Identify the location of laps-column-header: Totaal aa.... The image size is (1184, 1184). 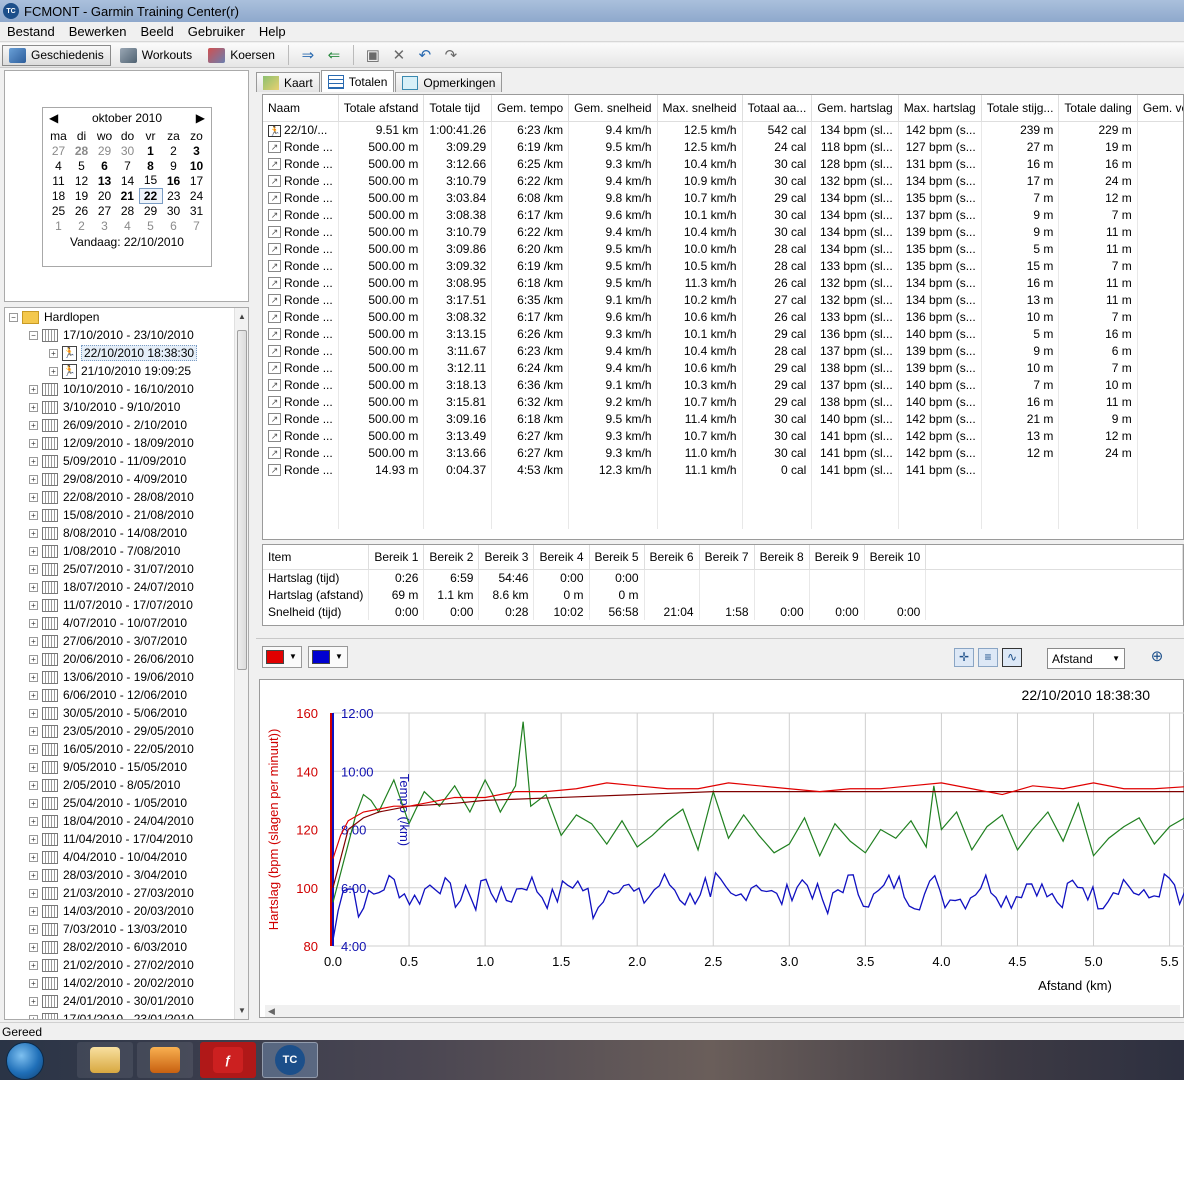
(777, 108).